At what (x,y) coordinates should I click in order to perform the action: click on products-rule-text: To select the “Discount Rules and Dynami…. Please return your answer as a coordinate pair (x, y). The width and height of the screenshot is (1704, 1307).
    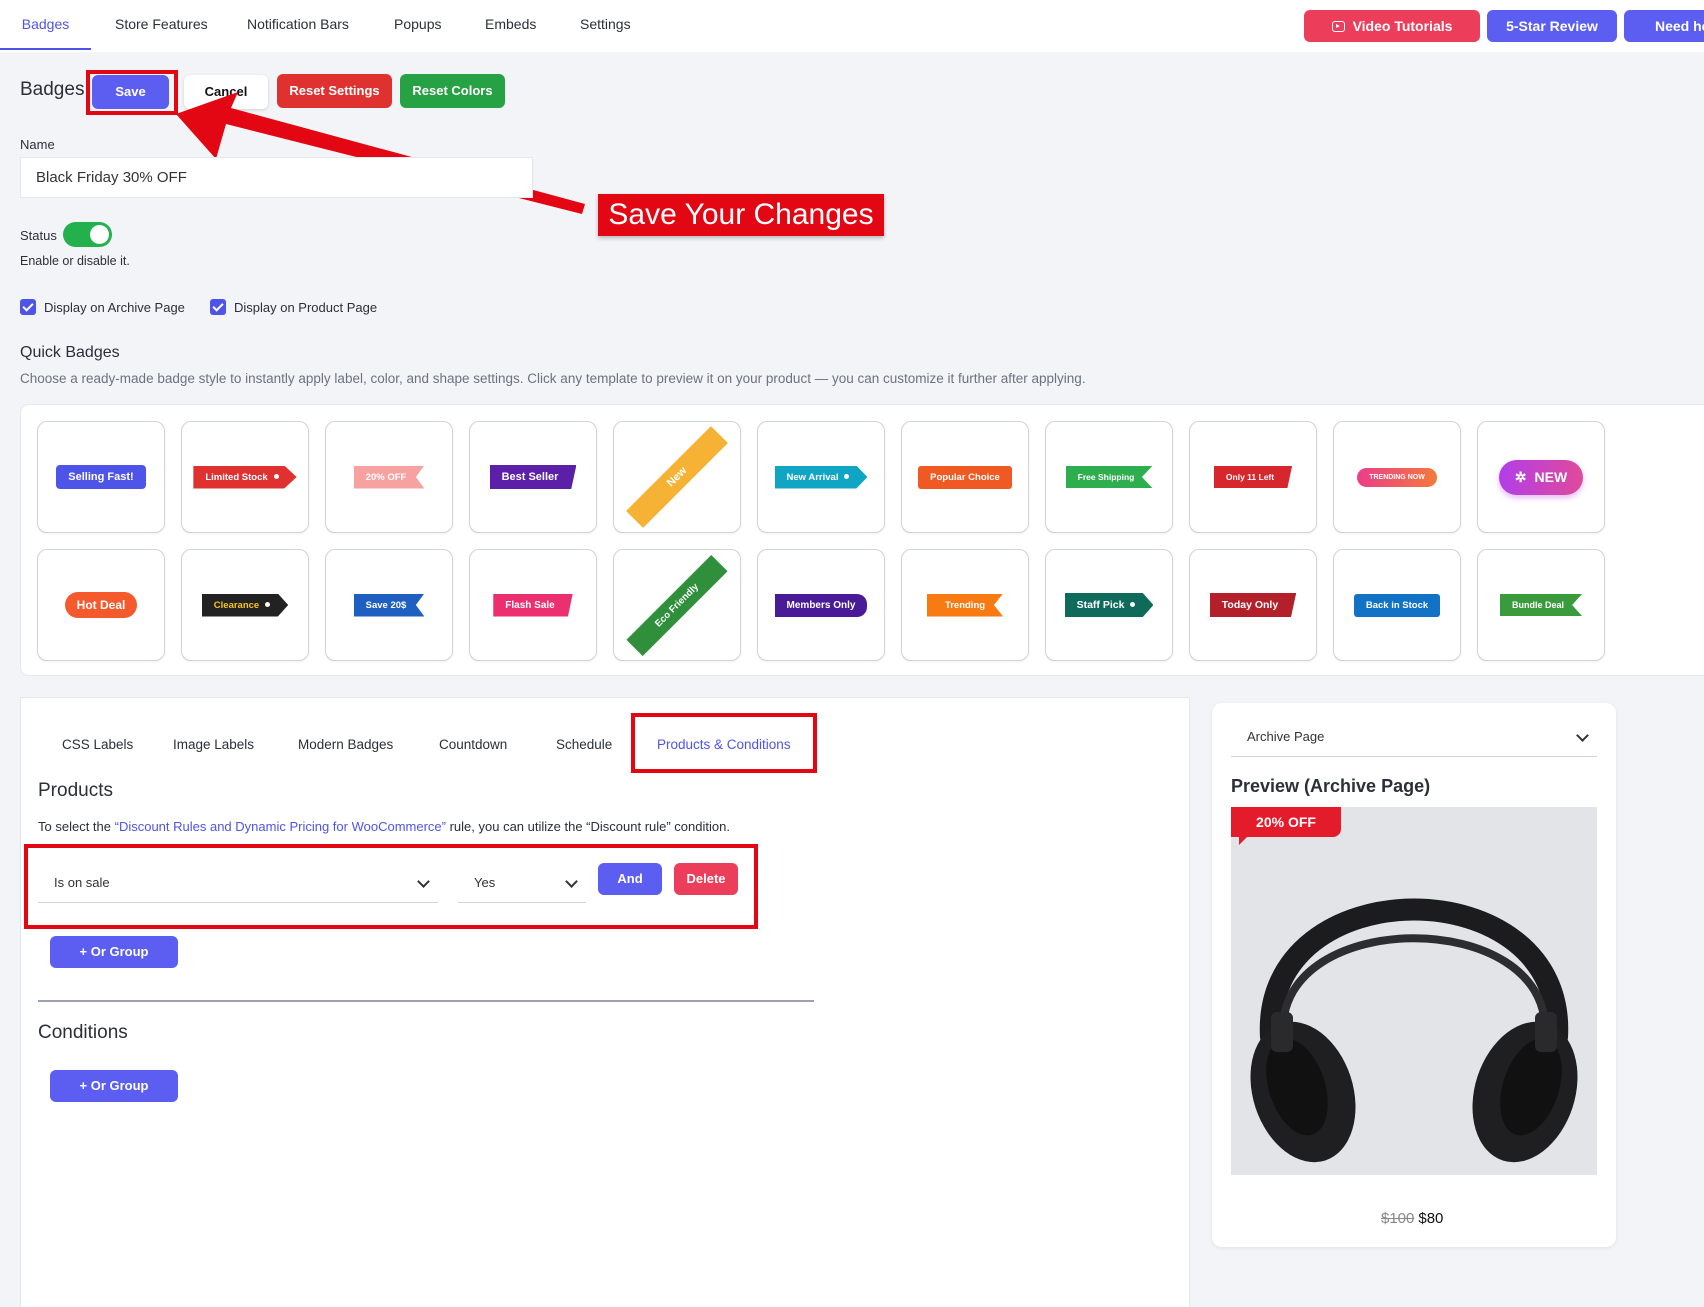
    Looking at the image, I should click on (384, 826).